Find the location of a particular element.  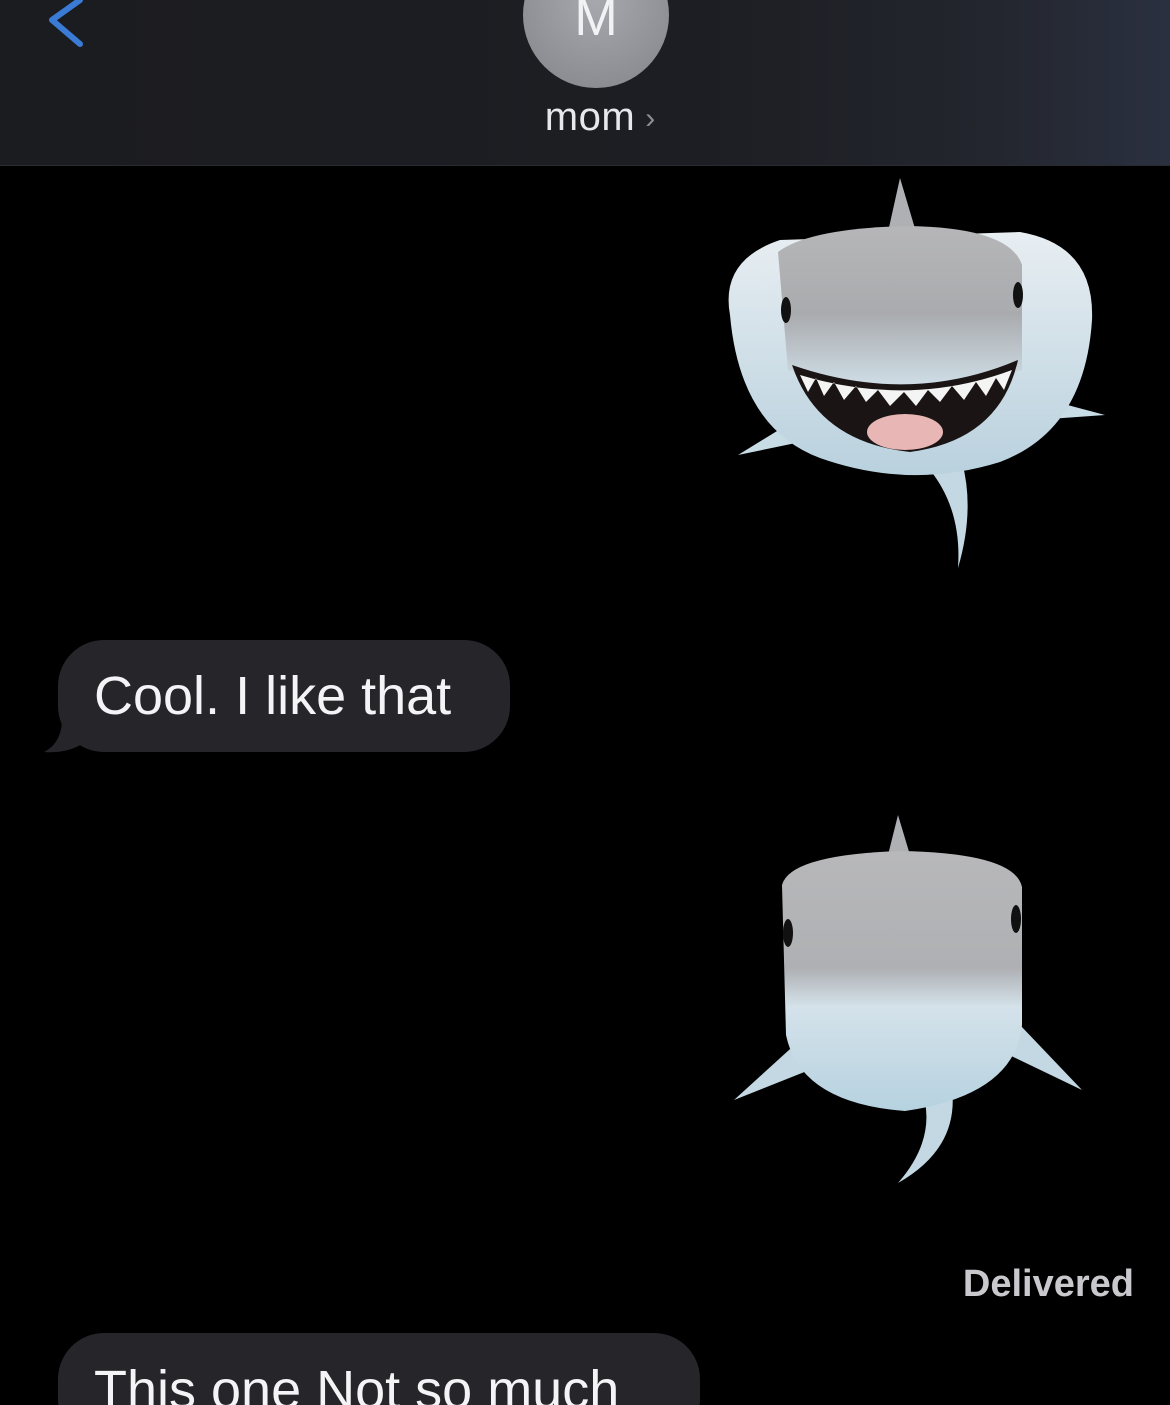

bubble-tail is located at coordinates (66, 732).